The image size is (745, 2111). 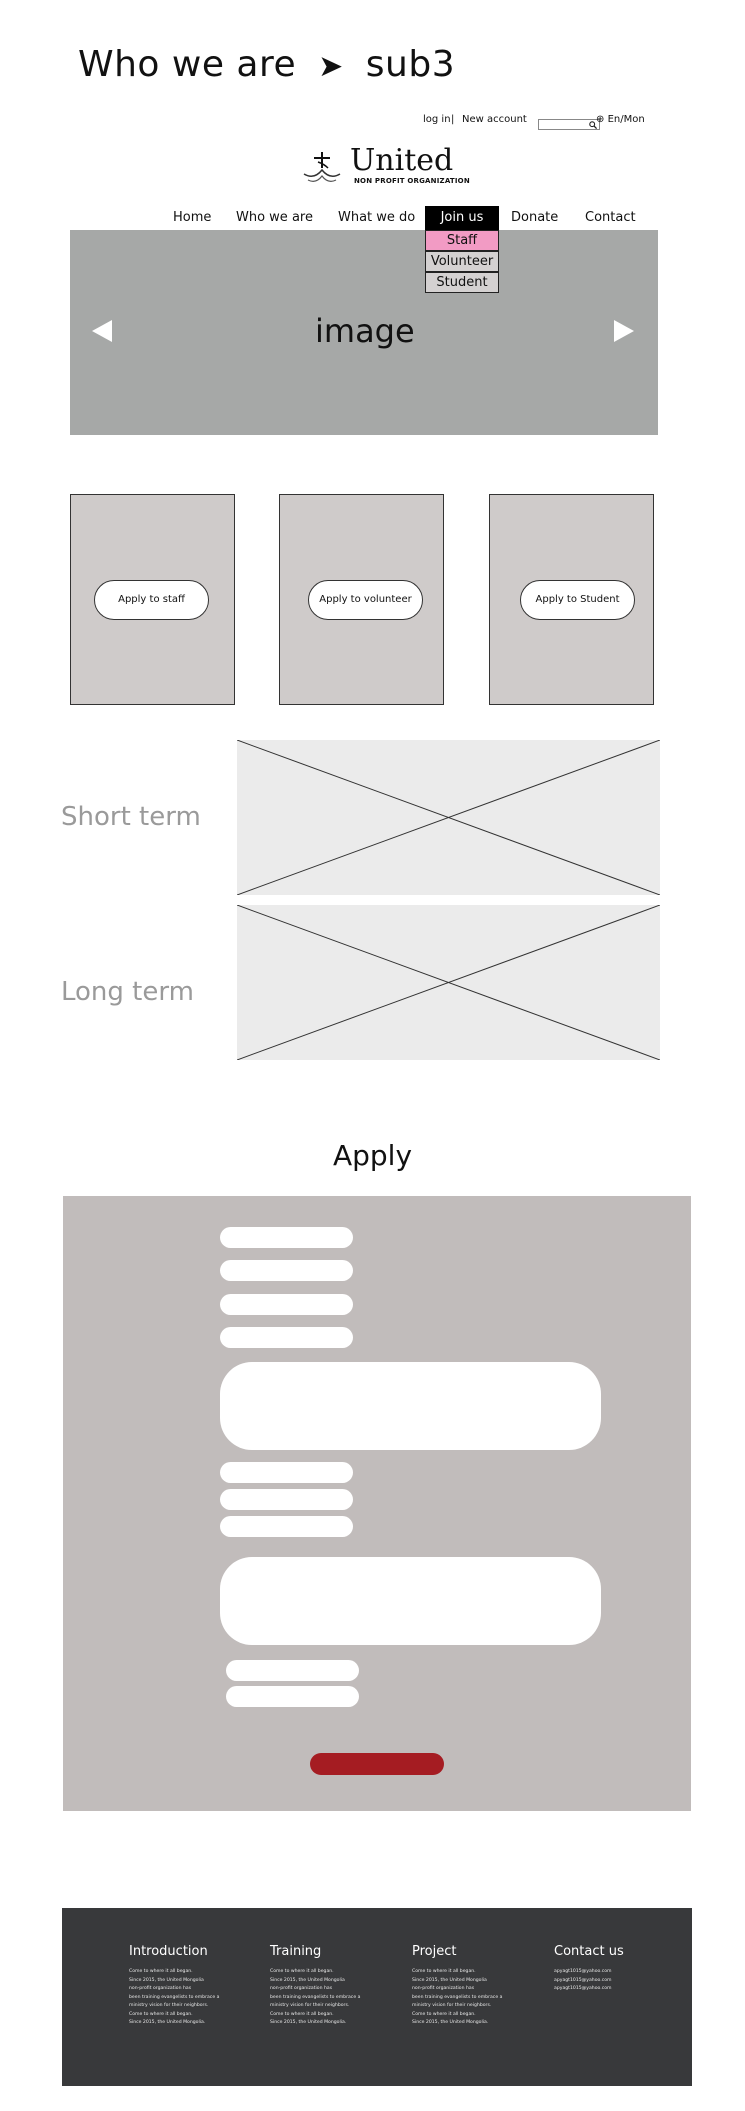 What do you see at coordinates (624, 331) in the screenshot?
I see `chevron-right-icon` at bounding box center [624, 331].